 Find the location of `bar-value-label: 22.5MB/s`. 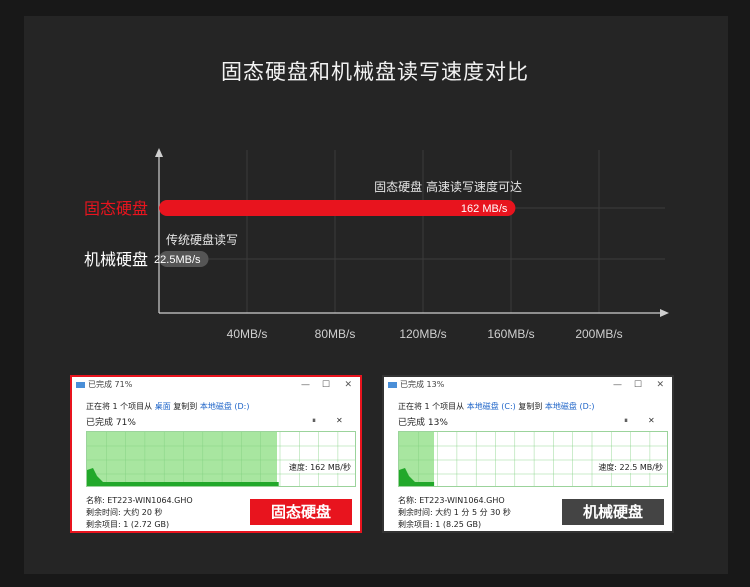

bar-value-label: 22.5MB/s is located at coordinates (177, 260).